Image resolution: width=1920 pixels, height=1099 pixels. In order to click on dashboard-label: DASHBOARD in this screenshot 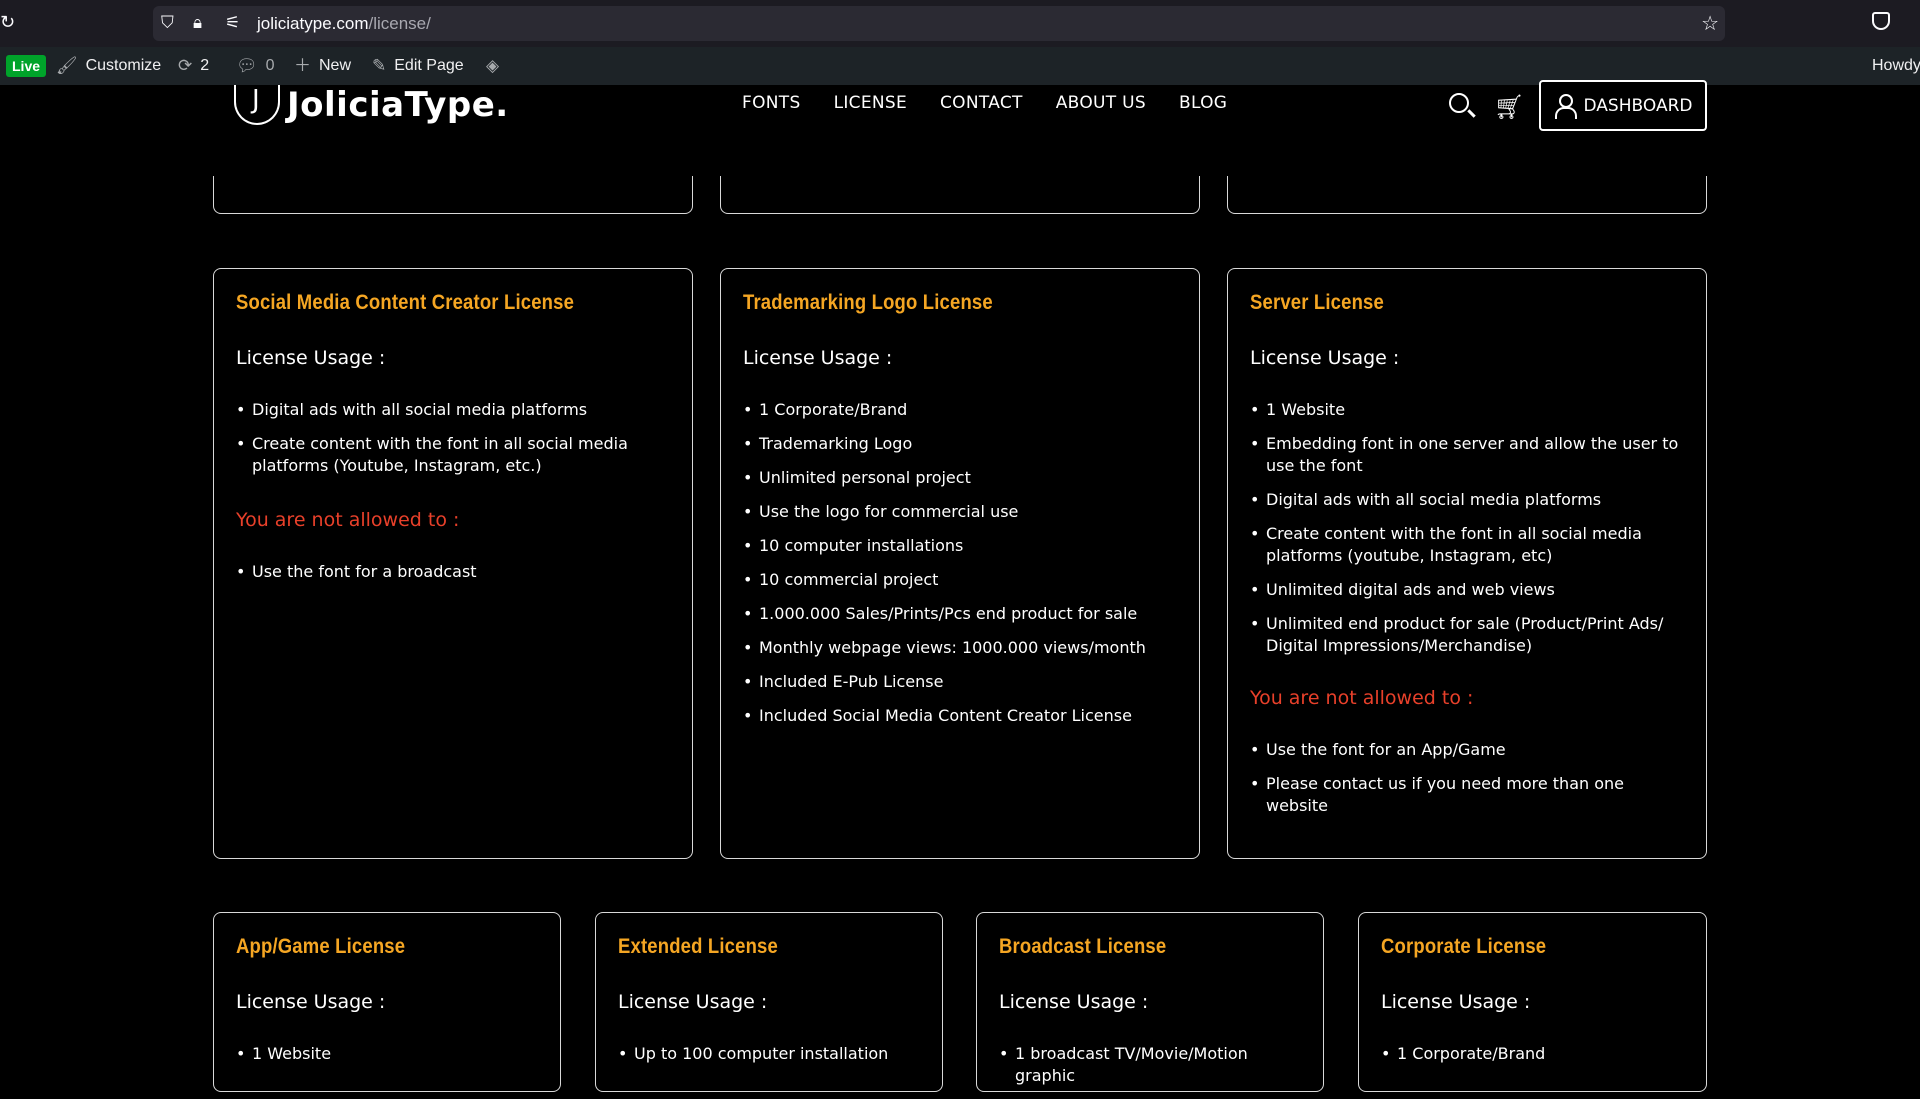, I will do `click(1638, 105)`.